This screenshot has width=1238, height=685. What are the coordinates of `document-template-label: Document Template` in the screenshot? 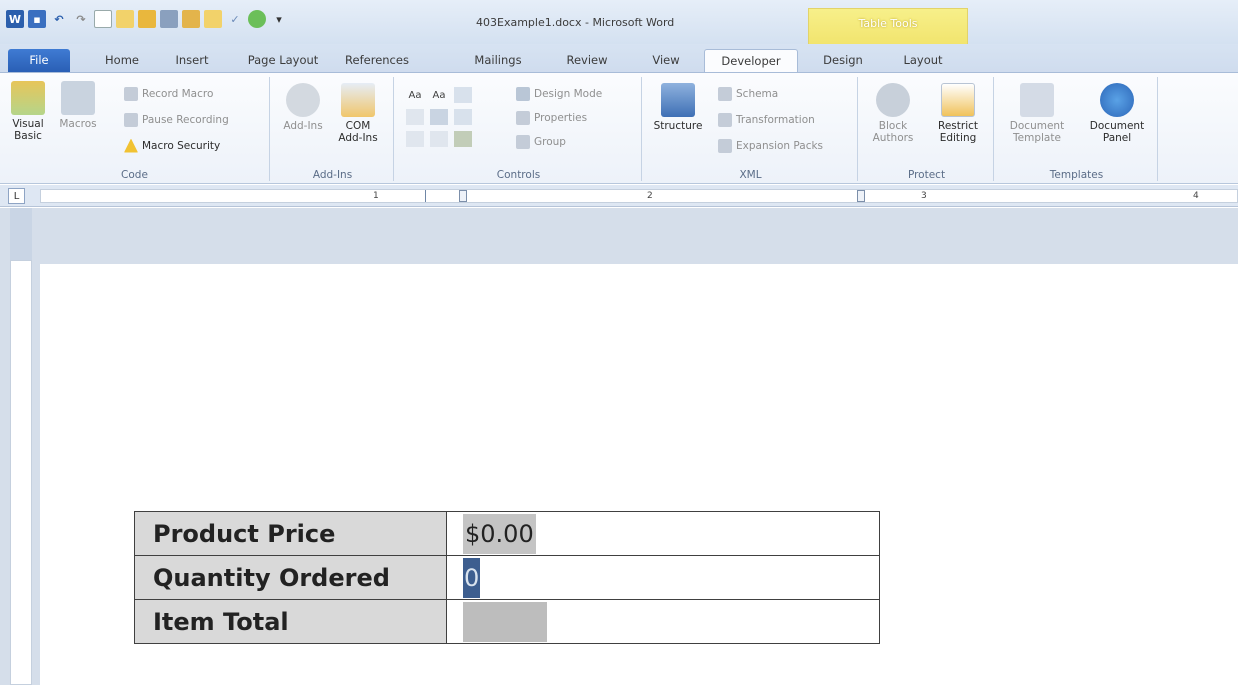 It's located at (1037, 132).